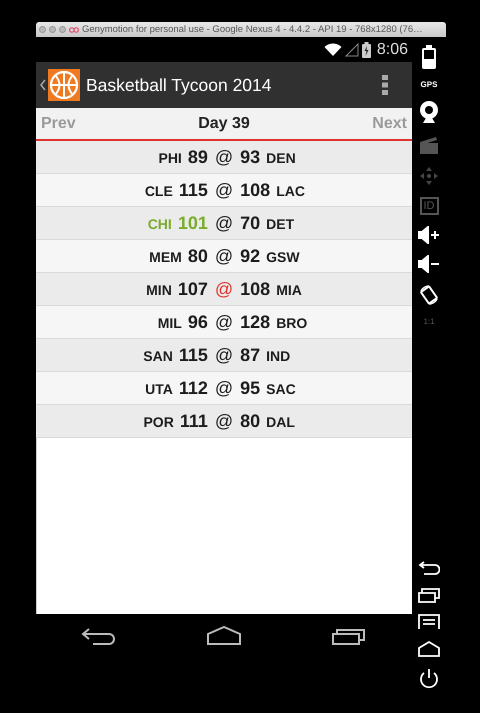 This screenshot has width=480, height=713. Describe the element at coordinates (281, 158) in the screenshot. I see `home-team: DEN` at that location.